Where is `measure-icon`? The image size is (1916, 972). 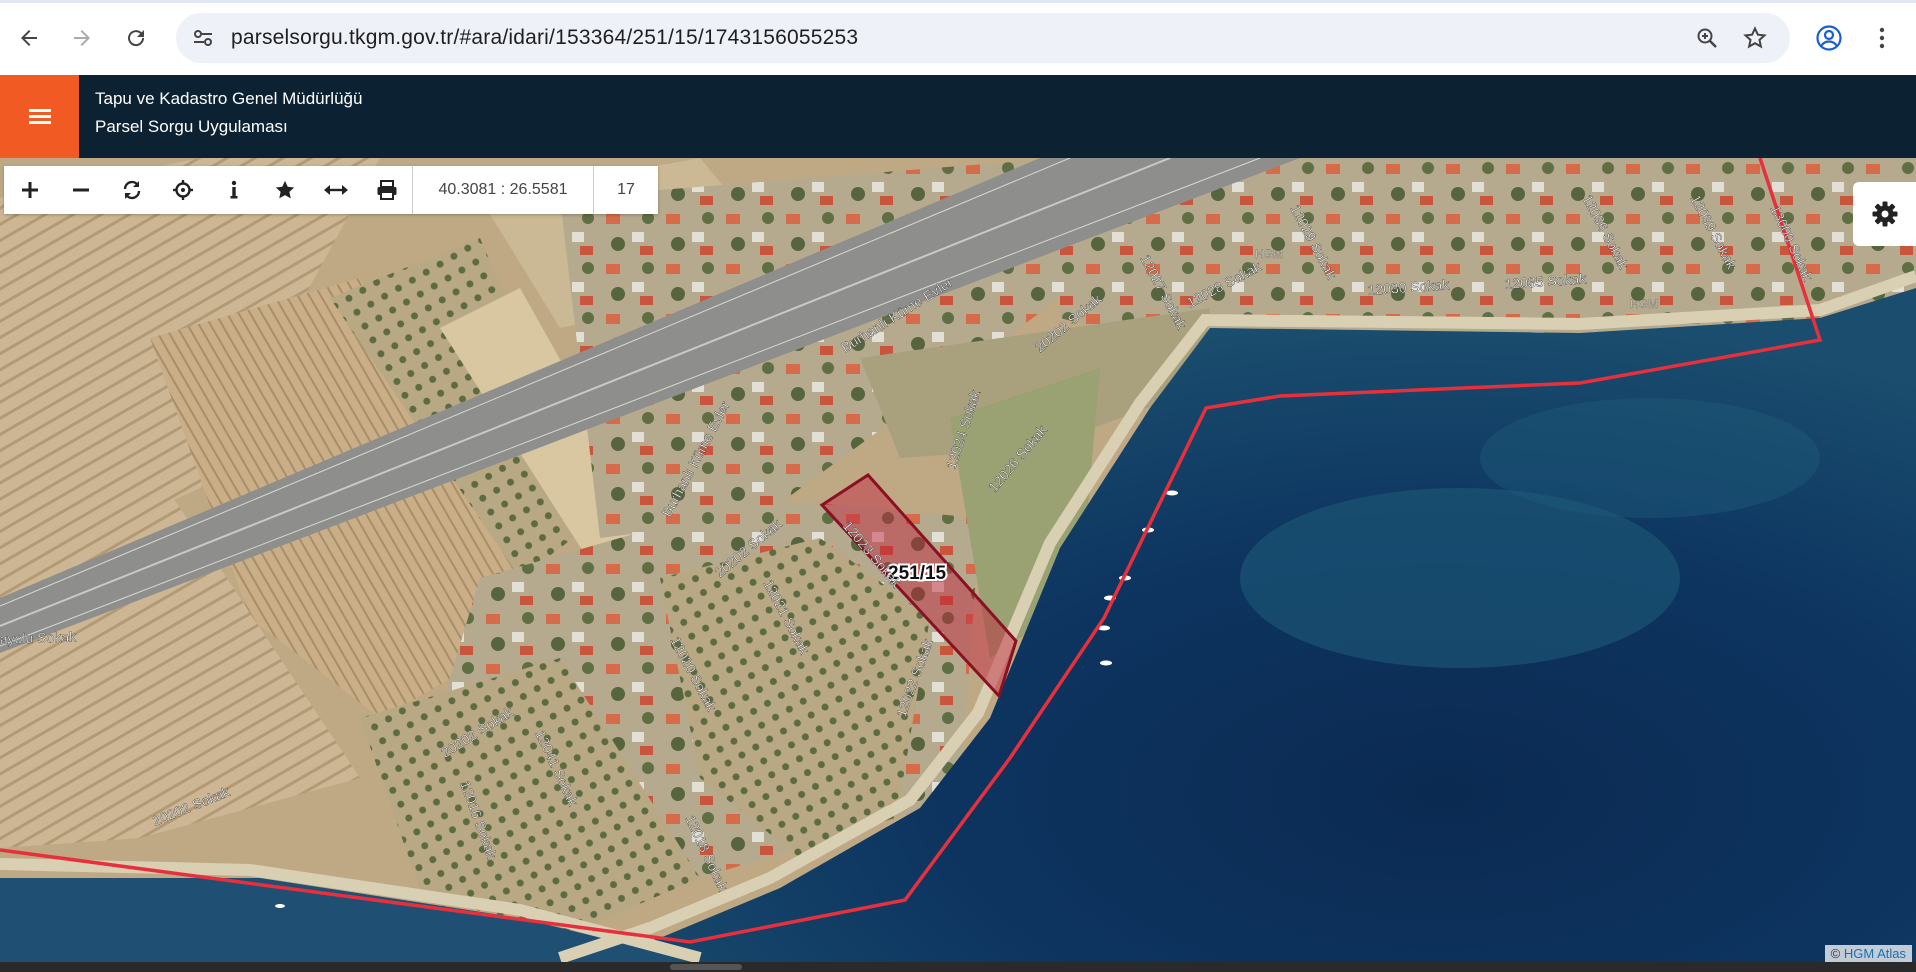
measure-icon is located at coordinates (335, 190).